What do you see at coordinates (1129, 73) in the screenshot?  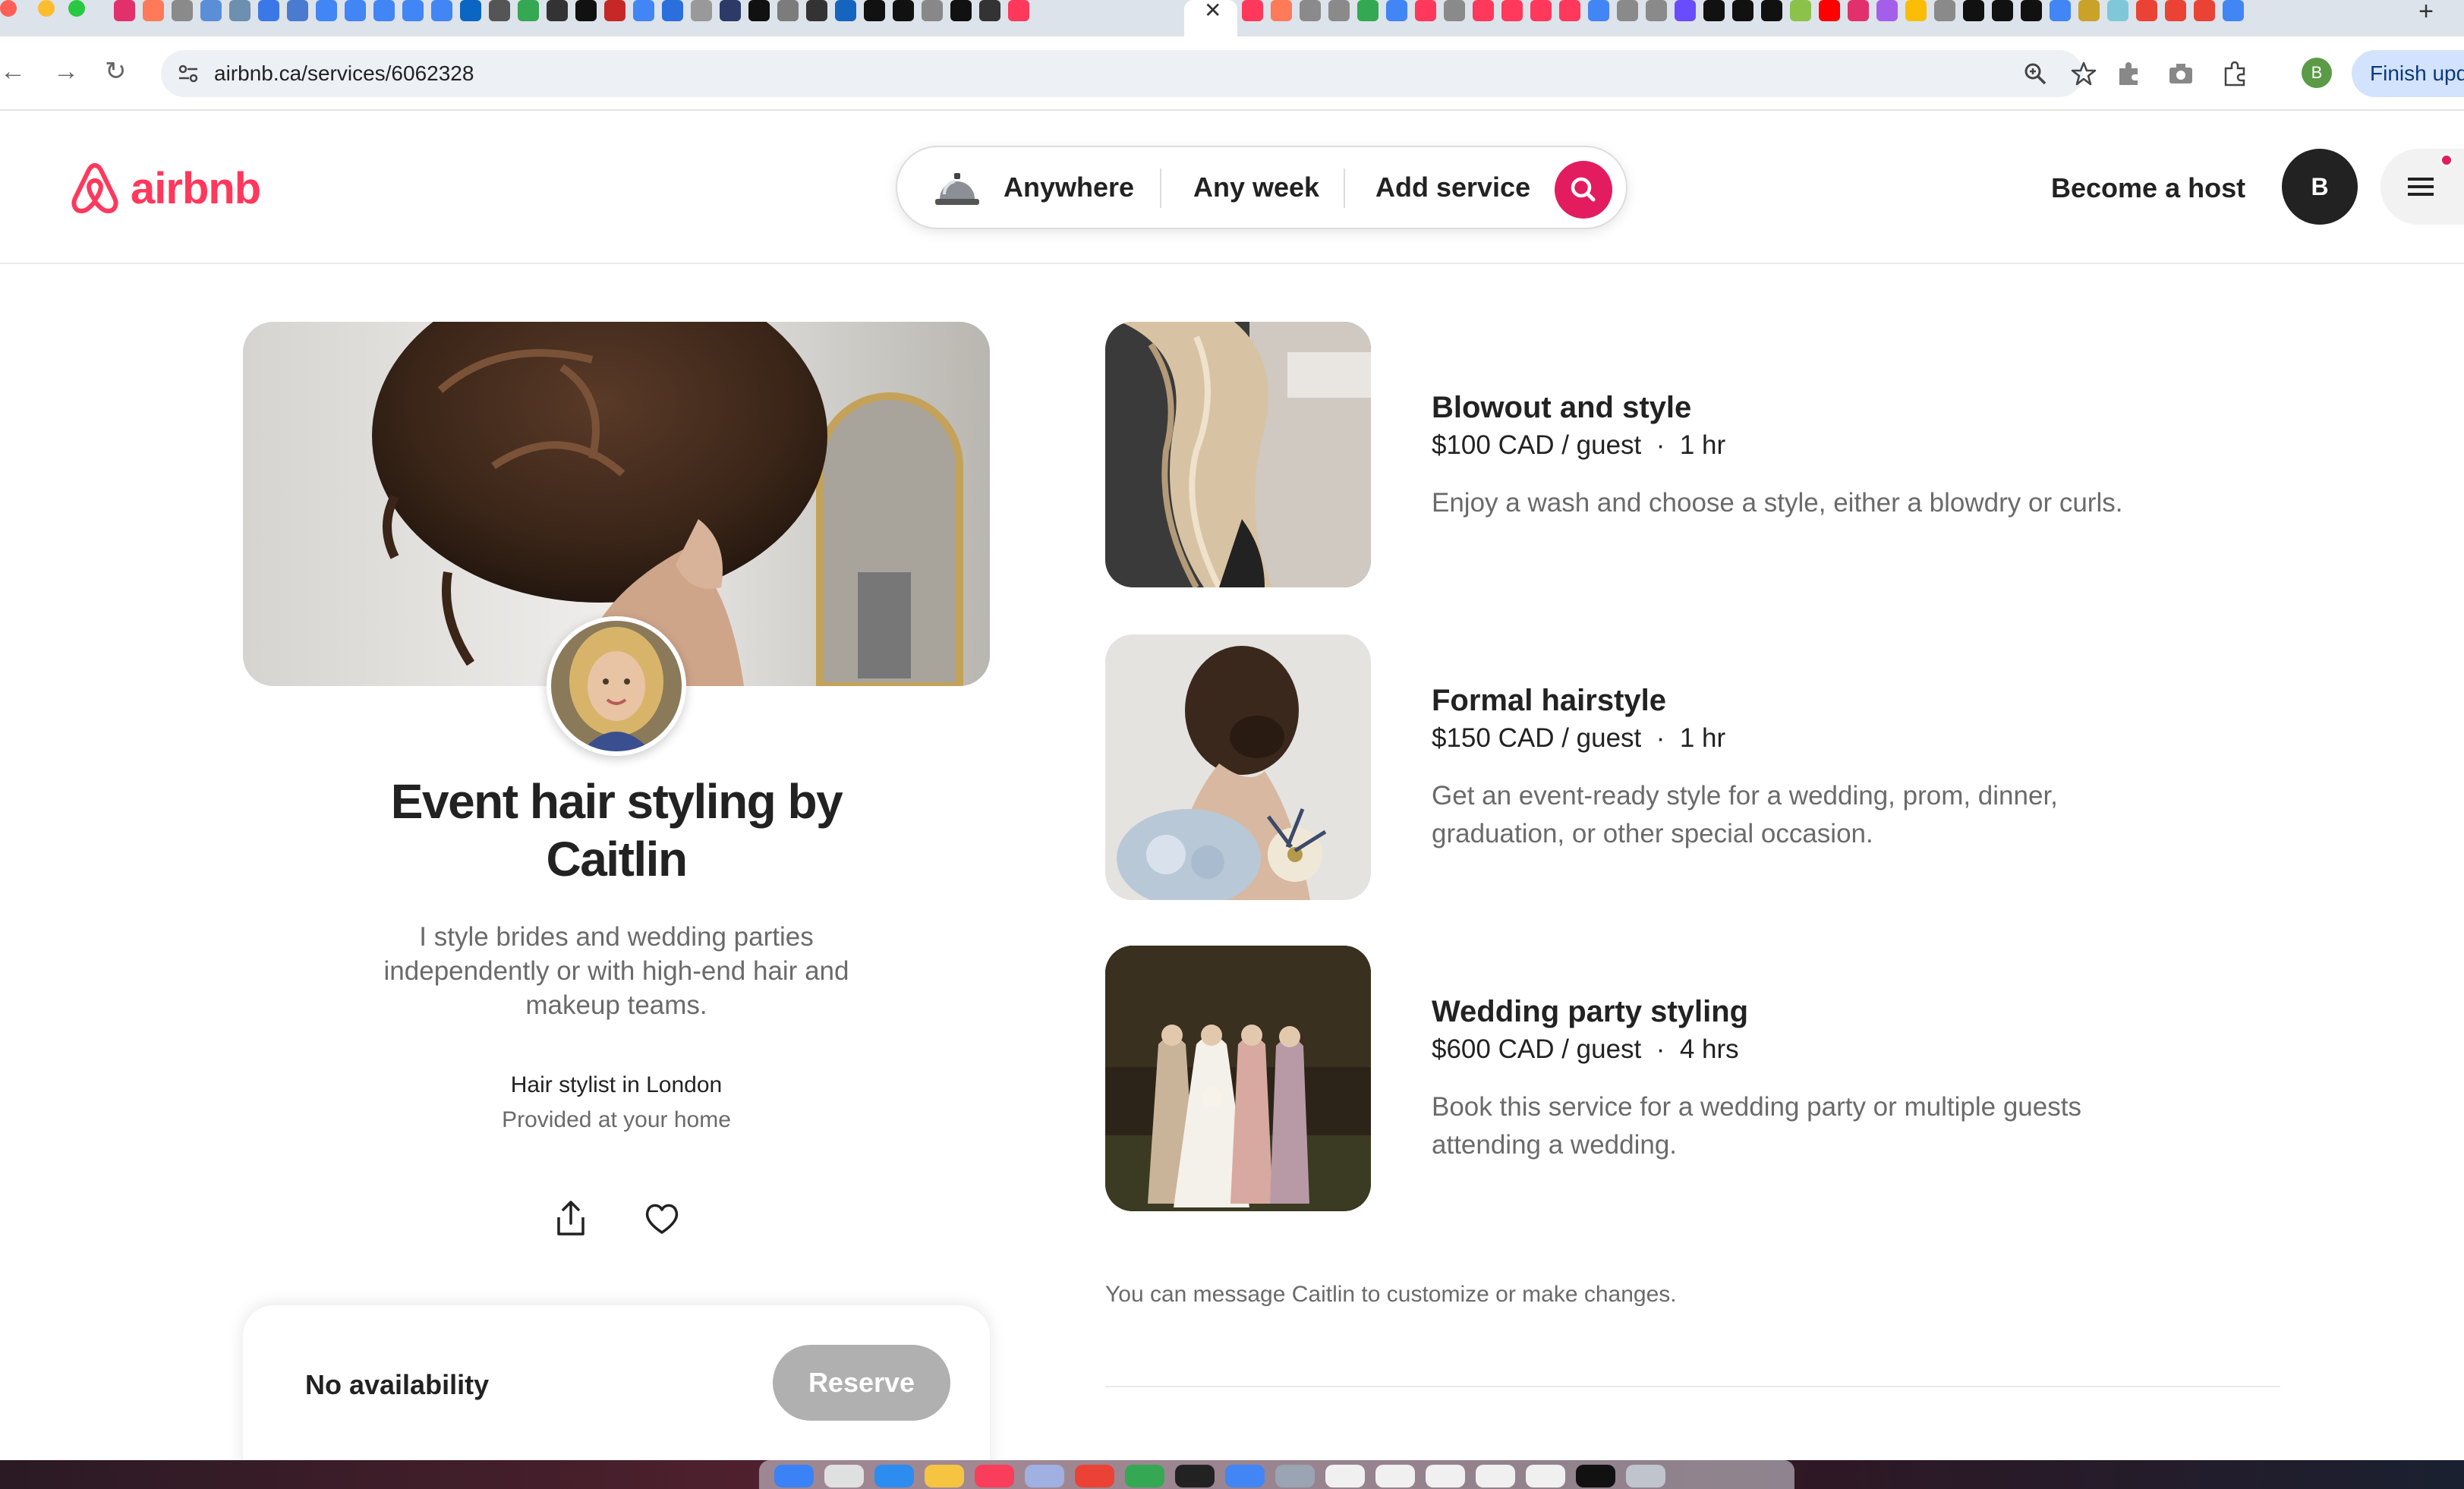 I see `address-bar: airbnb.ca/services/6062328` at bounding box center [1129, 73].